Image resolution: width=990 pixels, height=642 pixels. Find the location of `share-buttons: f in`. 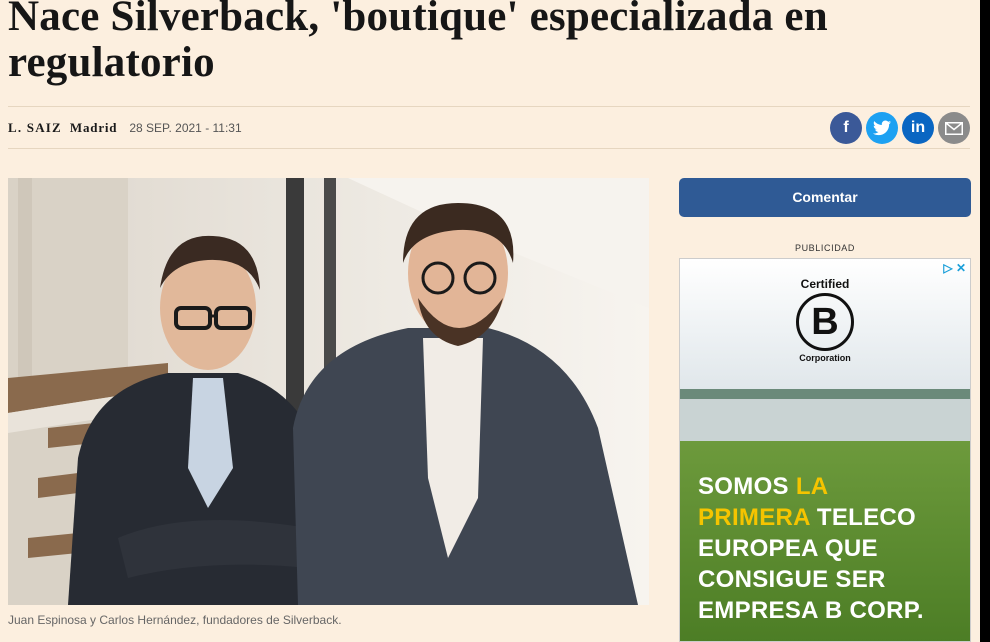

share-buttons: f in is located at coordinates (900, 128).